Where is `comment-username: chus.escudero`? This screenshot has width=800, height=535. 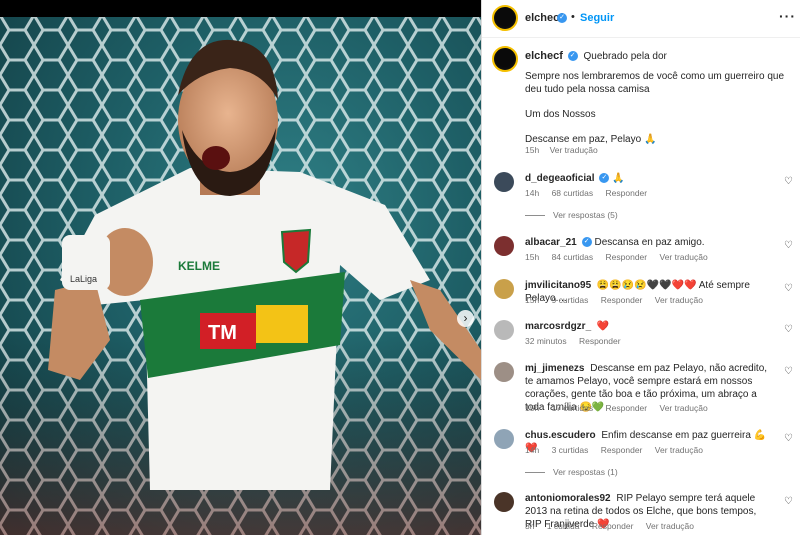
comment-username: chus.escudero is located at coordinates (560, 435).